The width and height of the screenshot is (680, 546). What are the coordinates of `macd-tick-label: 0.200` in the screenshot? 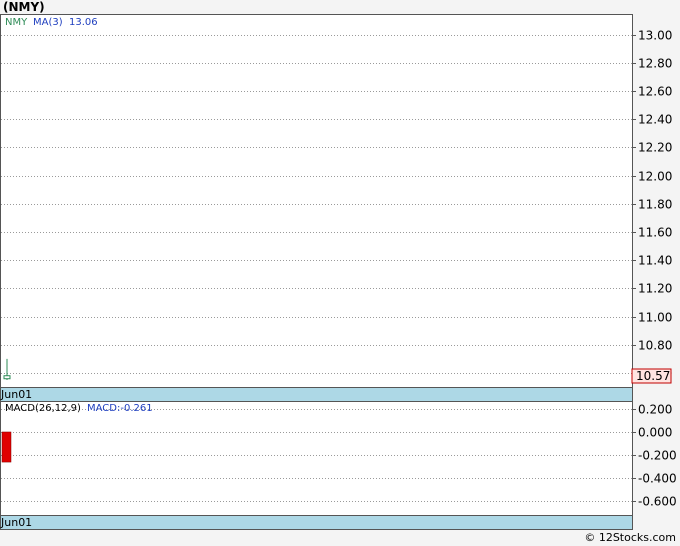 It's located at (655, 410).